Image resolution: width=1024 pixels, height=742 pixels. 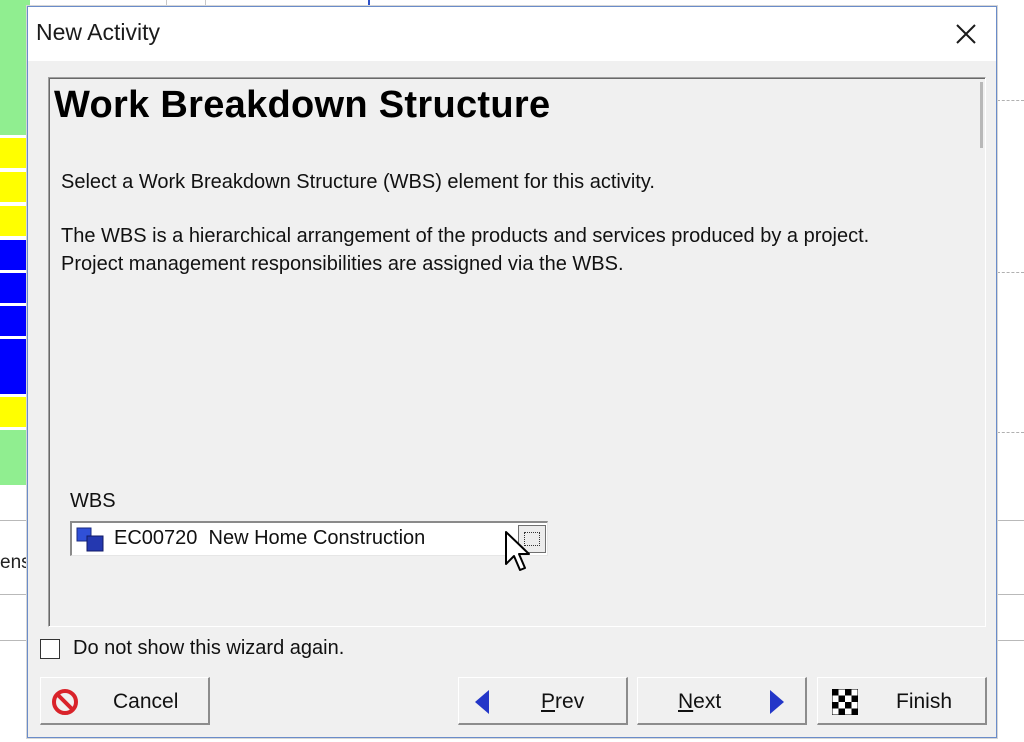 I want to click on wbs-field: EC00720 New Home Construction, so click(x=309, y=538).